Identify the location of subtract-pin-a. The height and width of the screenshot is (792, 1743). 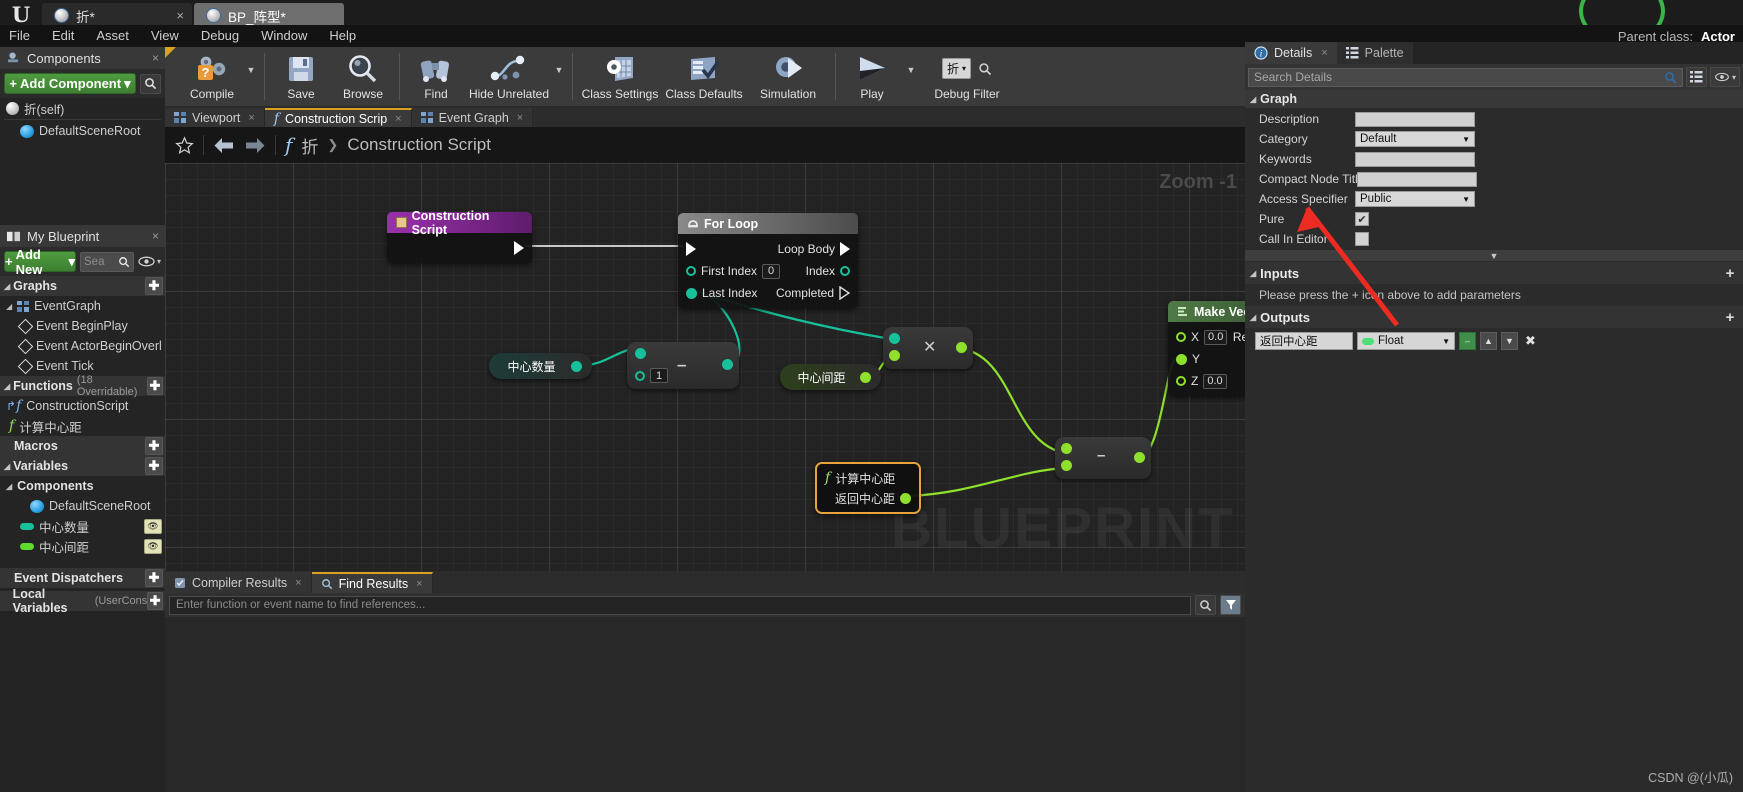
(640, 353).